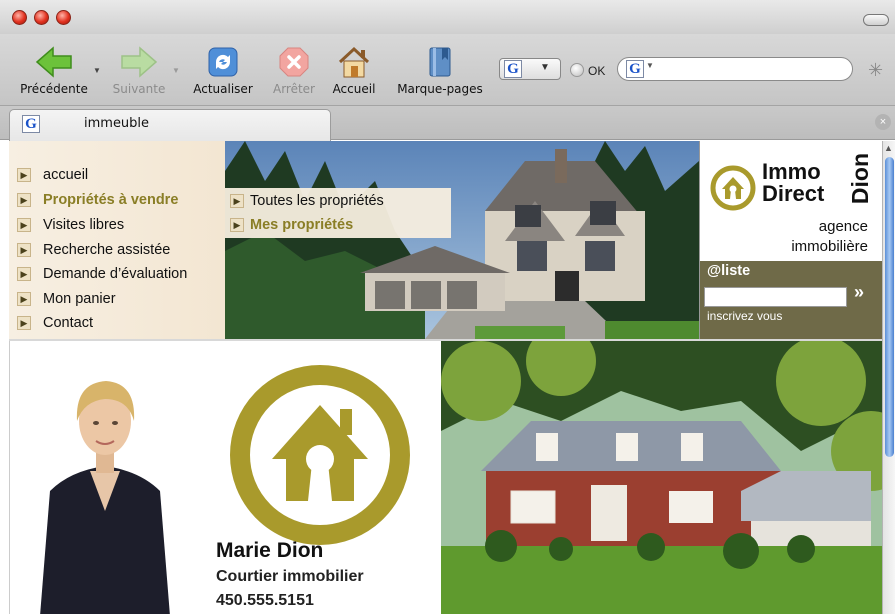 Image resolution: width=895 pixels, height=614 pixels. I want to click on forward-button: Suivante, so click(139, 69).